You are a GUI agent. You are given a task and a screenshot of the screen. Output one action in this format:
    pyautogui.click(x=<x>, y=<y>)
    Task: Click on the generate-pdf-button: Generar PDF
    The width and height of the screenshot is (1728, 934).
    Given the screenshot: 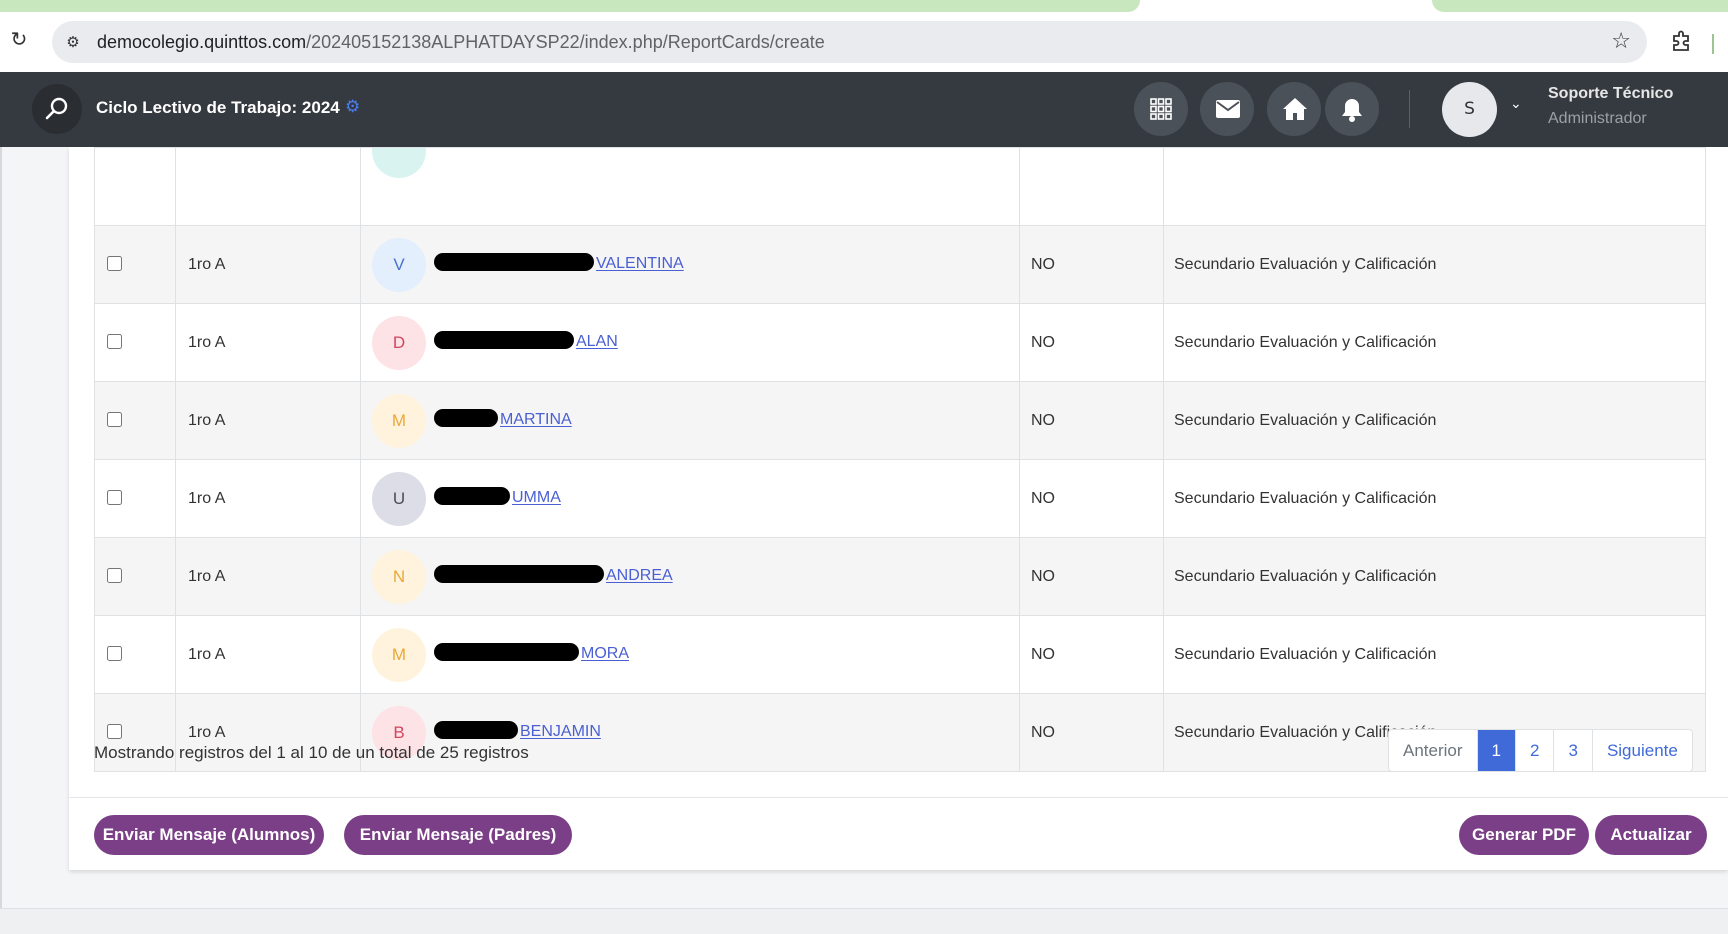 What is the action you would take?
    pyautogui.click(x=1524, y=835)
    